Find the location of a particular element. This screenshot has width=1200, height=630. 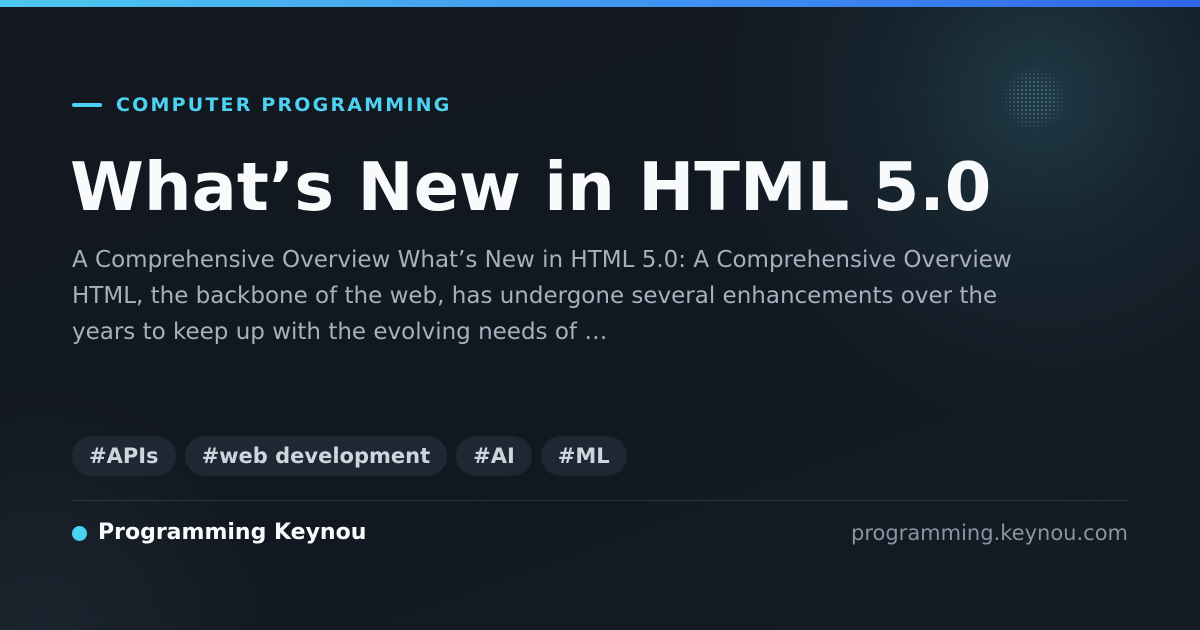

brand-name: Programming Keynou is located at coordinates (232, 532).